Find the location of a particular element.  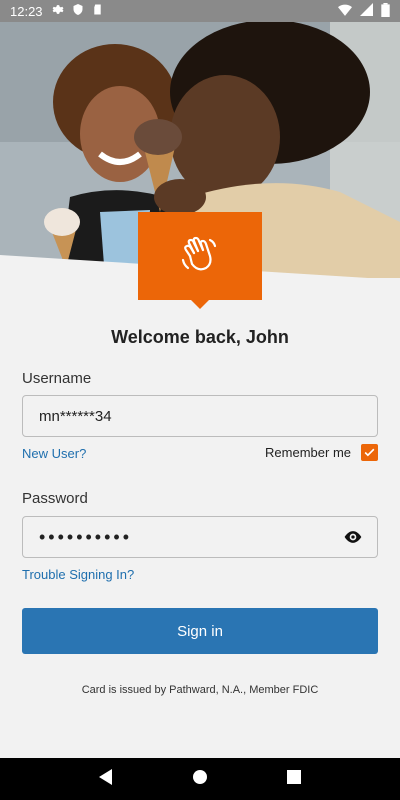

status-left: 12:23 is located at coordinates (56, 11).